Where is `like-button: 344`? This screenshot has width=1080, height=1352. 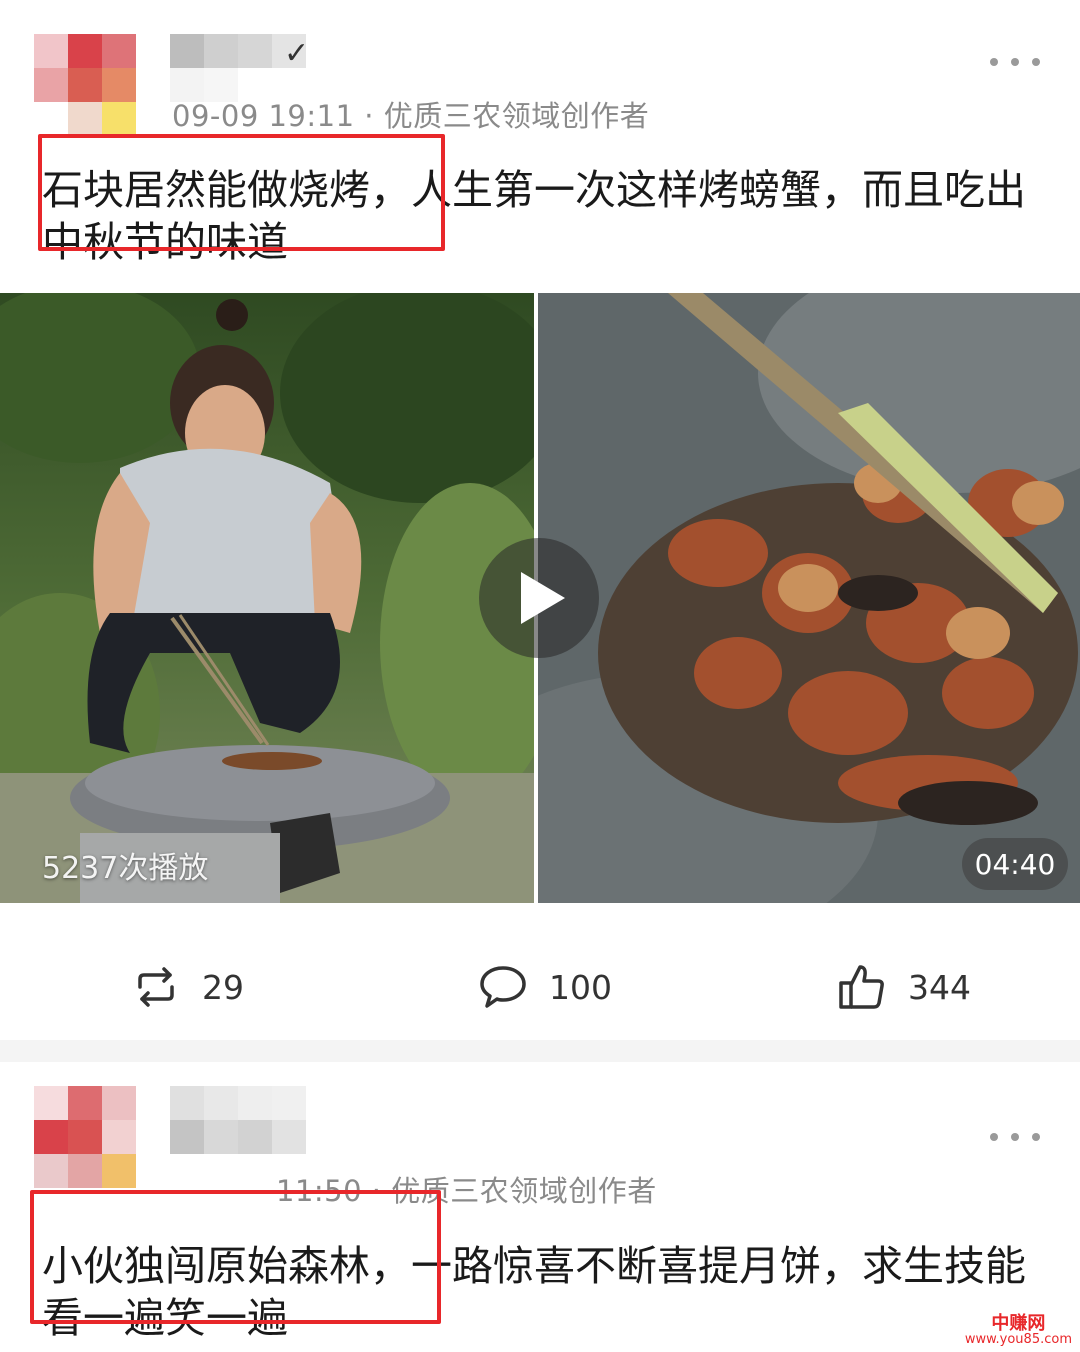 like-button: 344 is located at coordinates (904, 987).